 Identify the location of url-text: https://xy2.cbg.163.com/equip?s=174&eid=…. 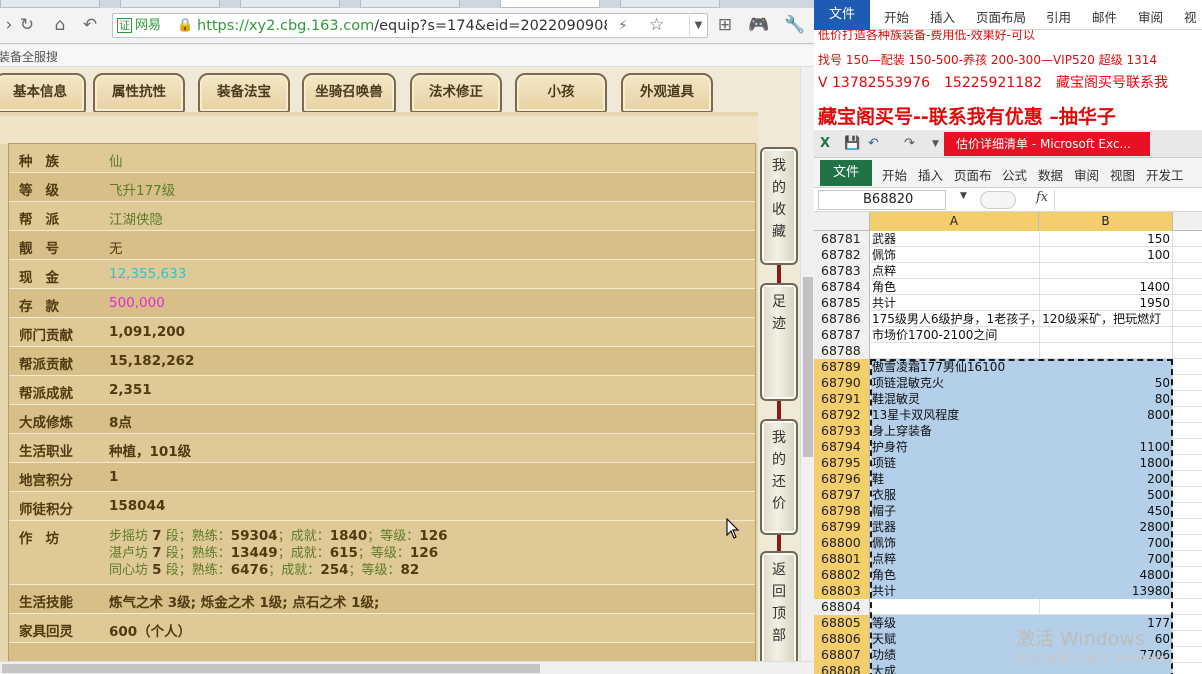
(402, 26).